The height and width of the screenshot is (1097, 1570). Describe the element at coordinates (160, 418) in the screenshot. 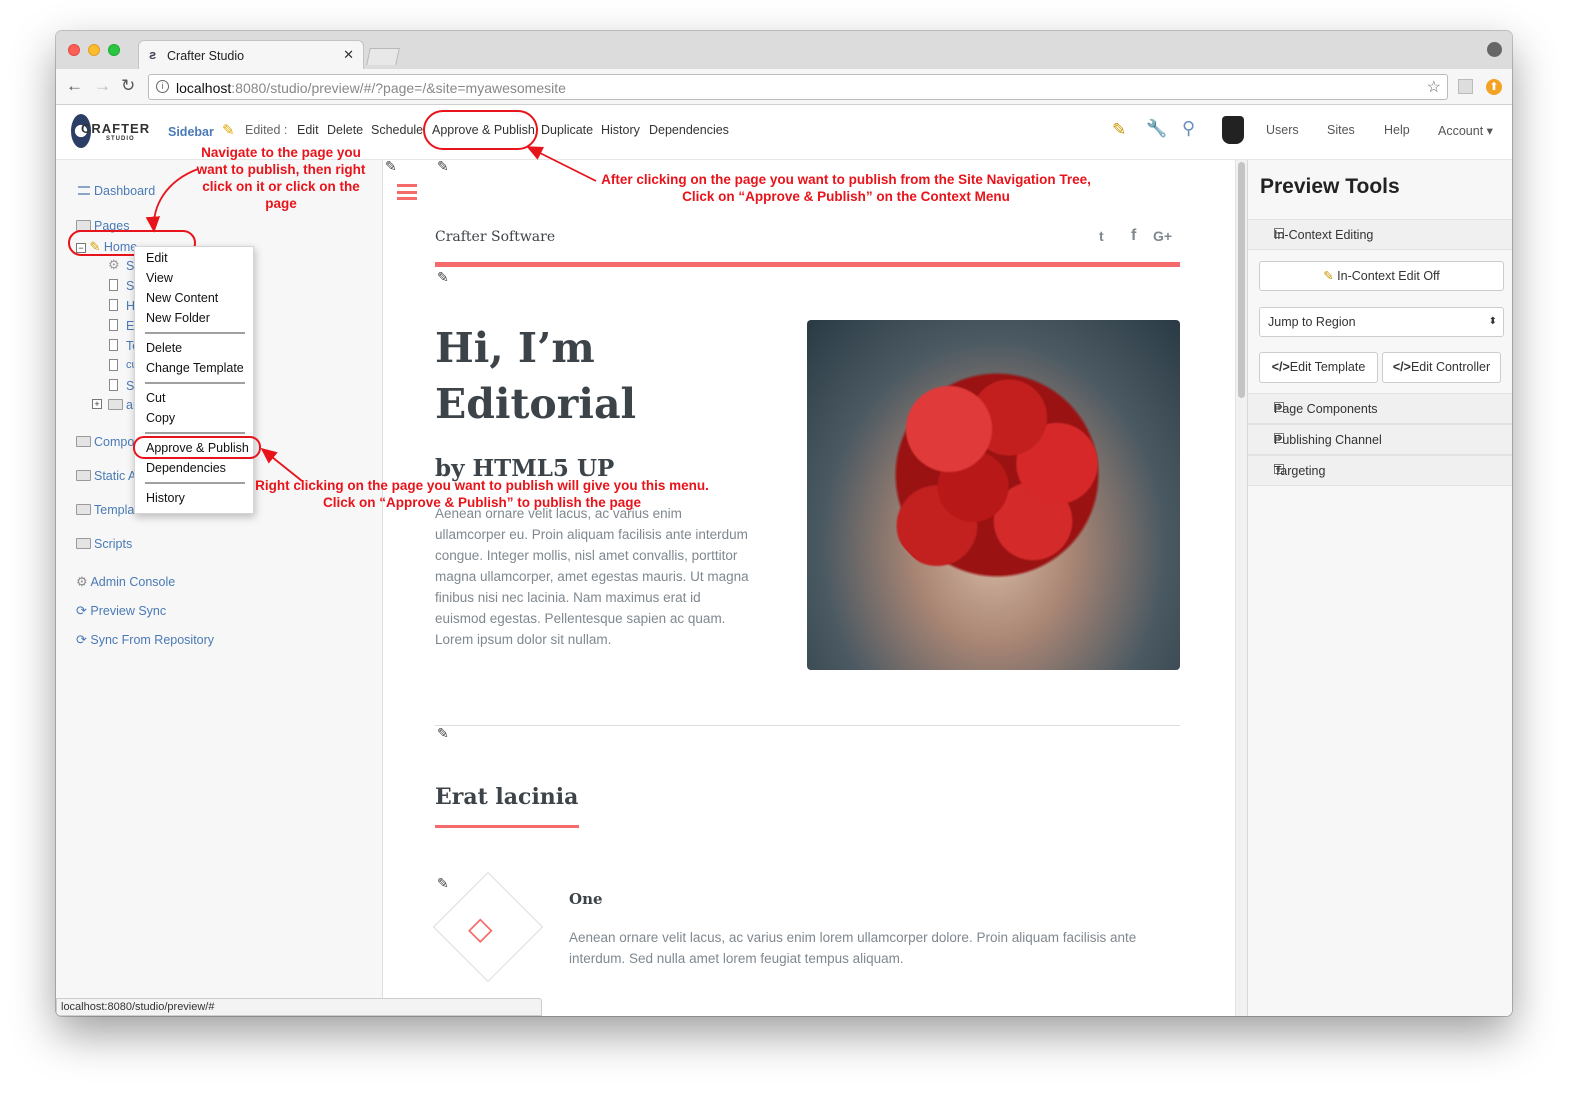

I see `ctx-copy: Copy` at that location.